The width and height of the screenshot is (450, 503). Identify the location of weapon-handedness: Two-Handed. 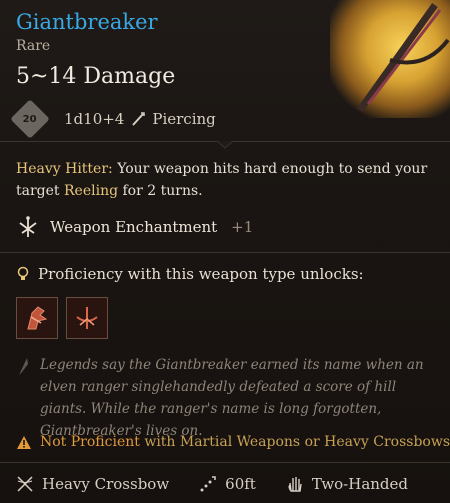
(360, 484).